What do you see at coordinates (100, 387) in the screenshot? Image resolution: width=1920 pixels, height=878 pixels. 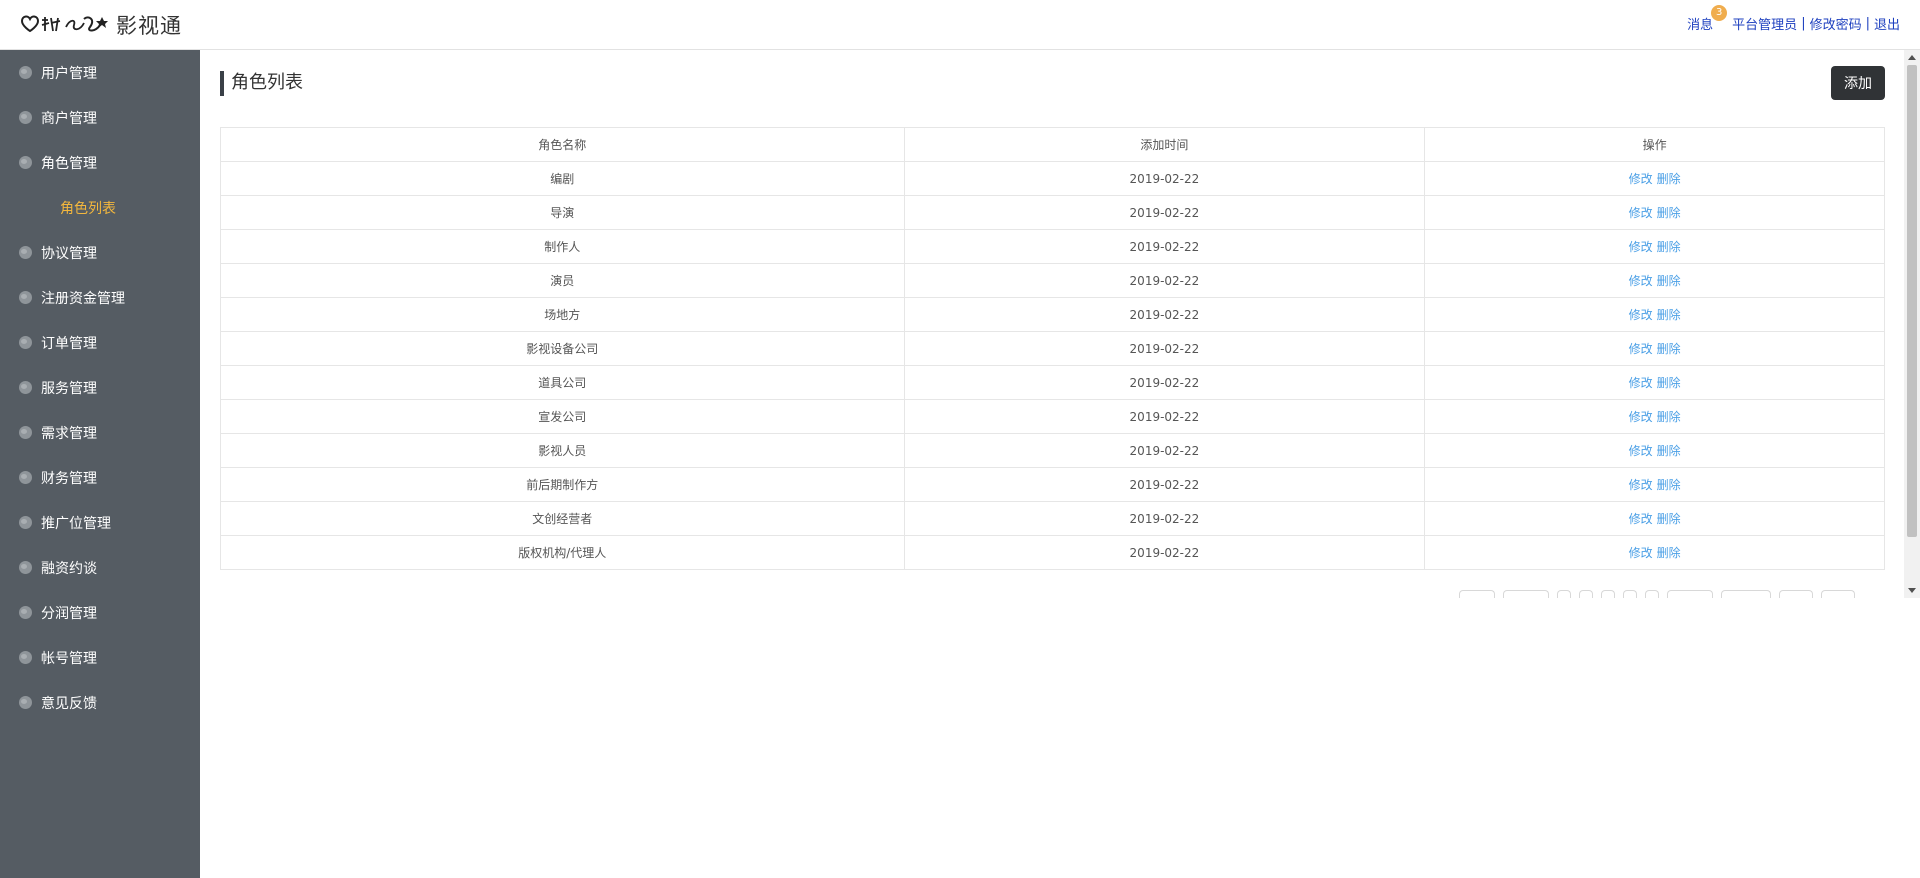 I see `sidebar-item-services: 服务管理` at bounding box center [100, 387].